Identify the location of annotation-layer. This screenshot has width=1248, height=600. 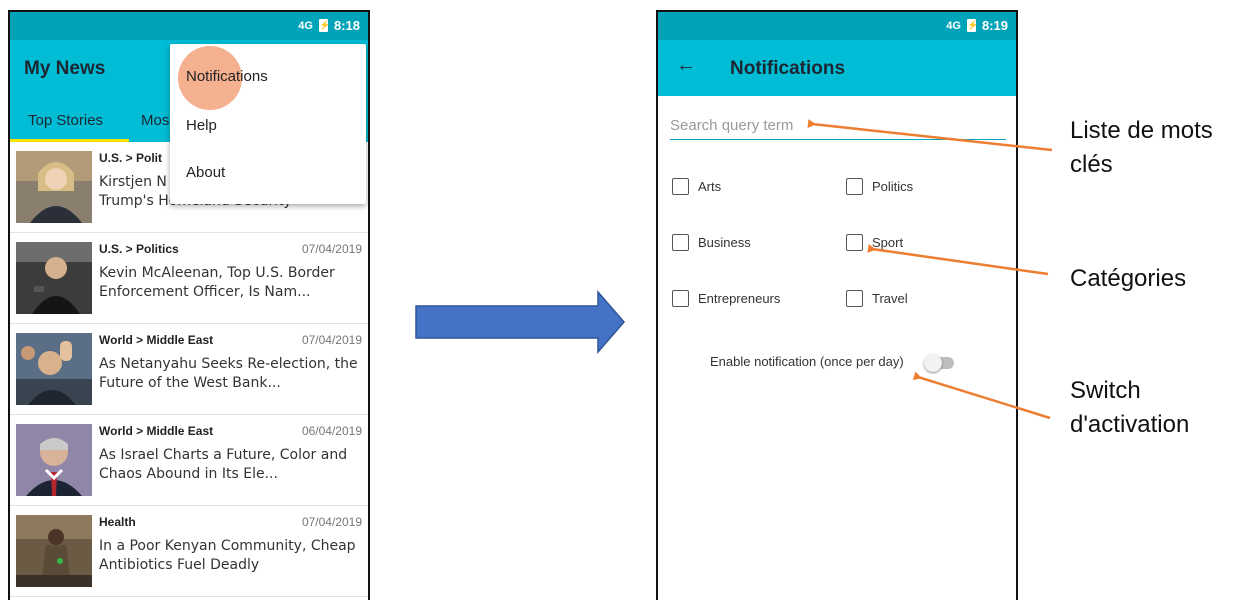
(930, 269).